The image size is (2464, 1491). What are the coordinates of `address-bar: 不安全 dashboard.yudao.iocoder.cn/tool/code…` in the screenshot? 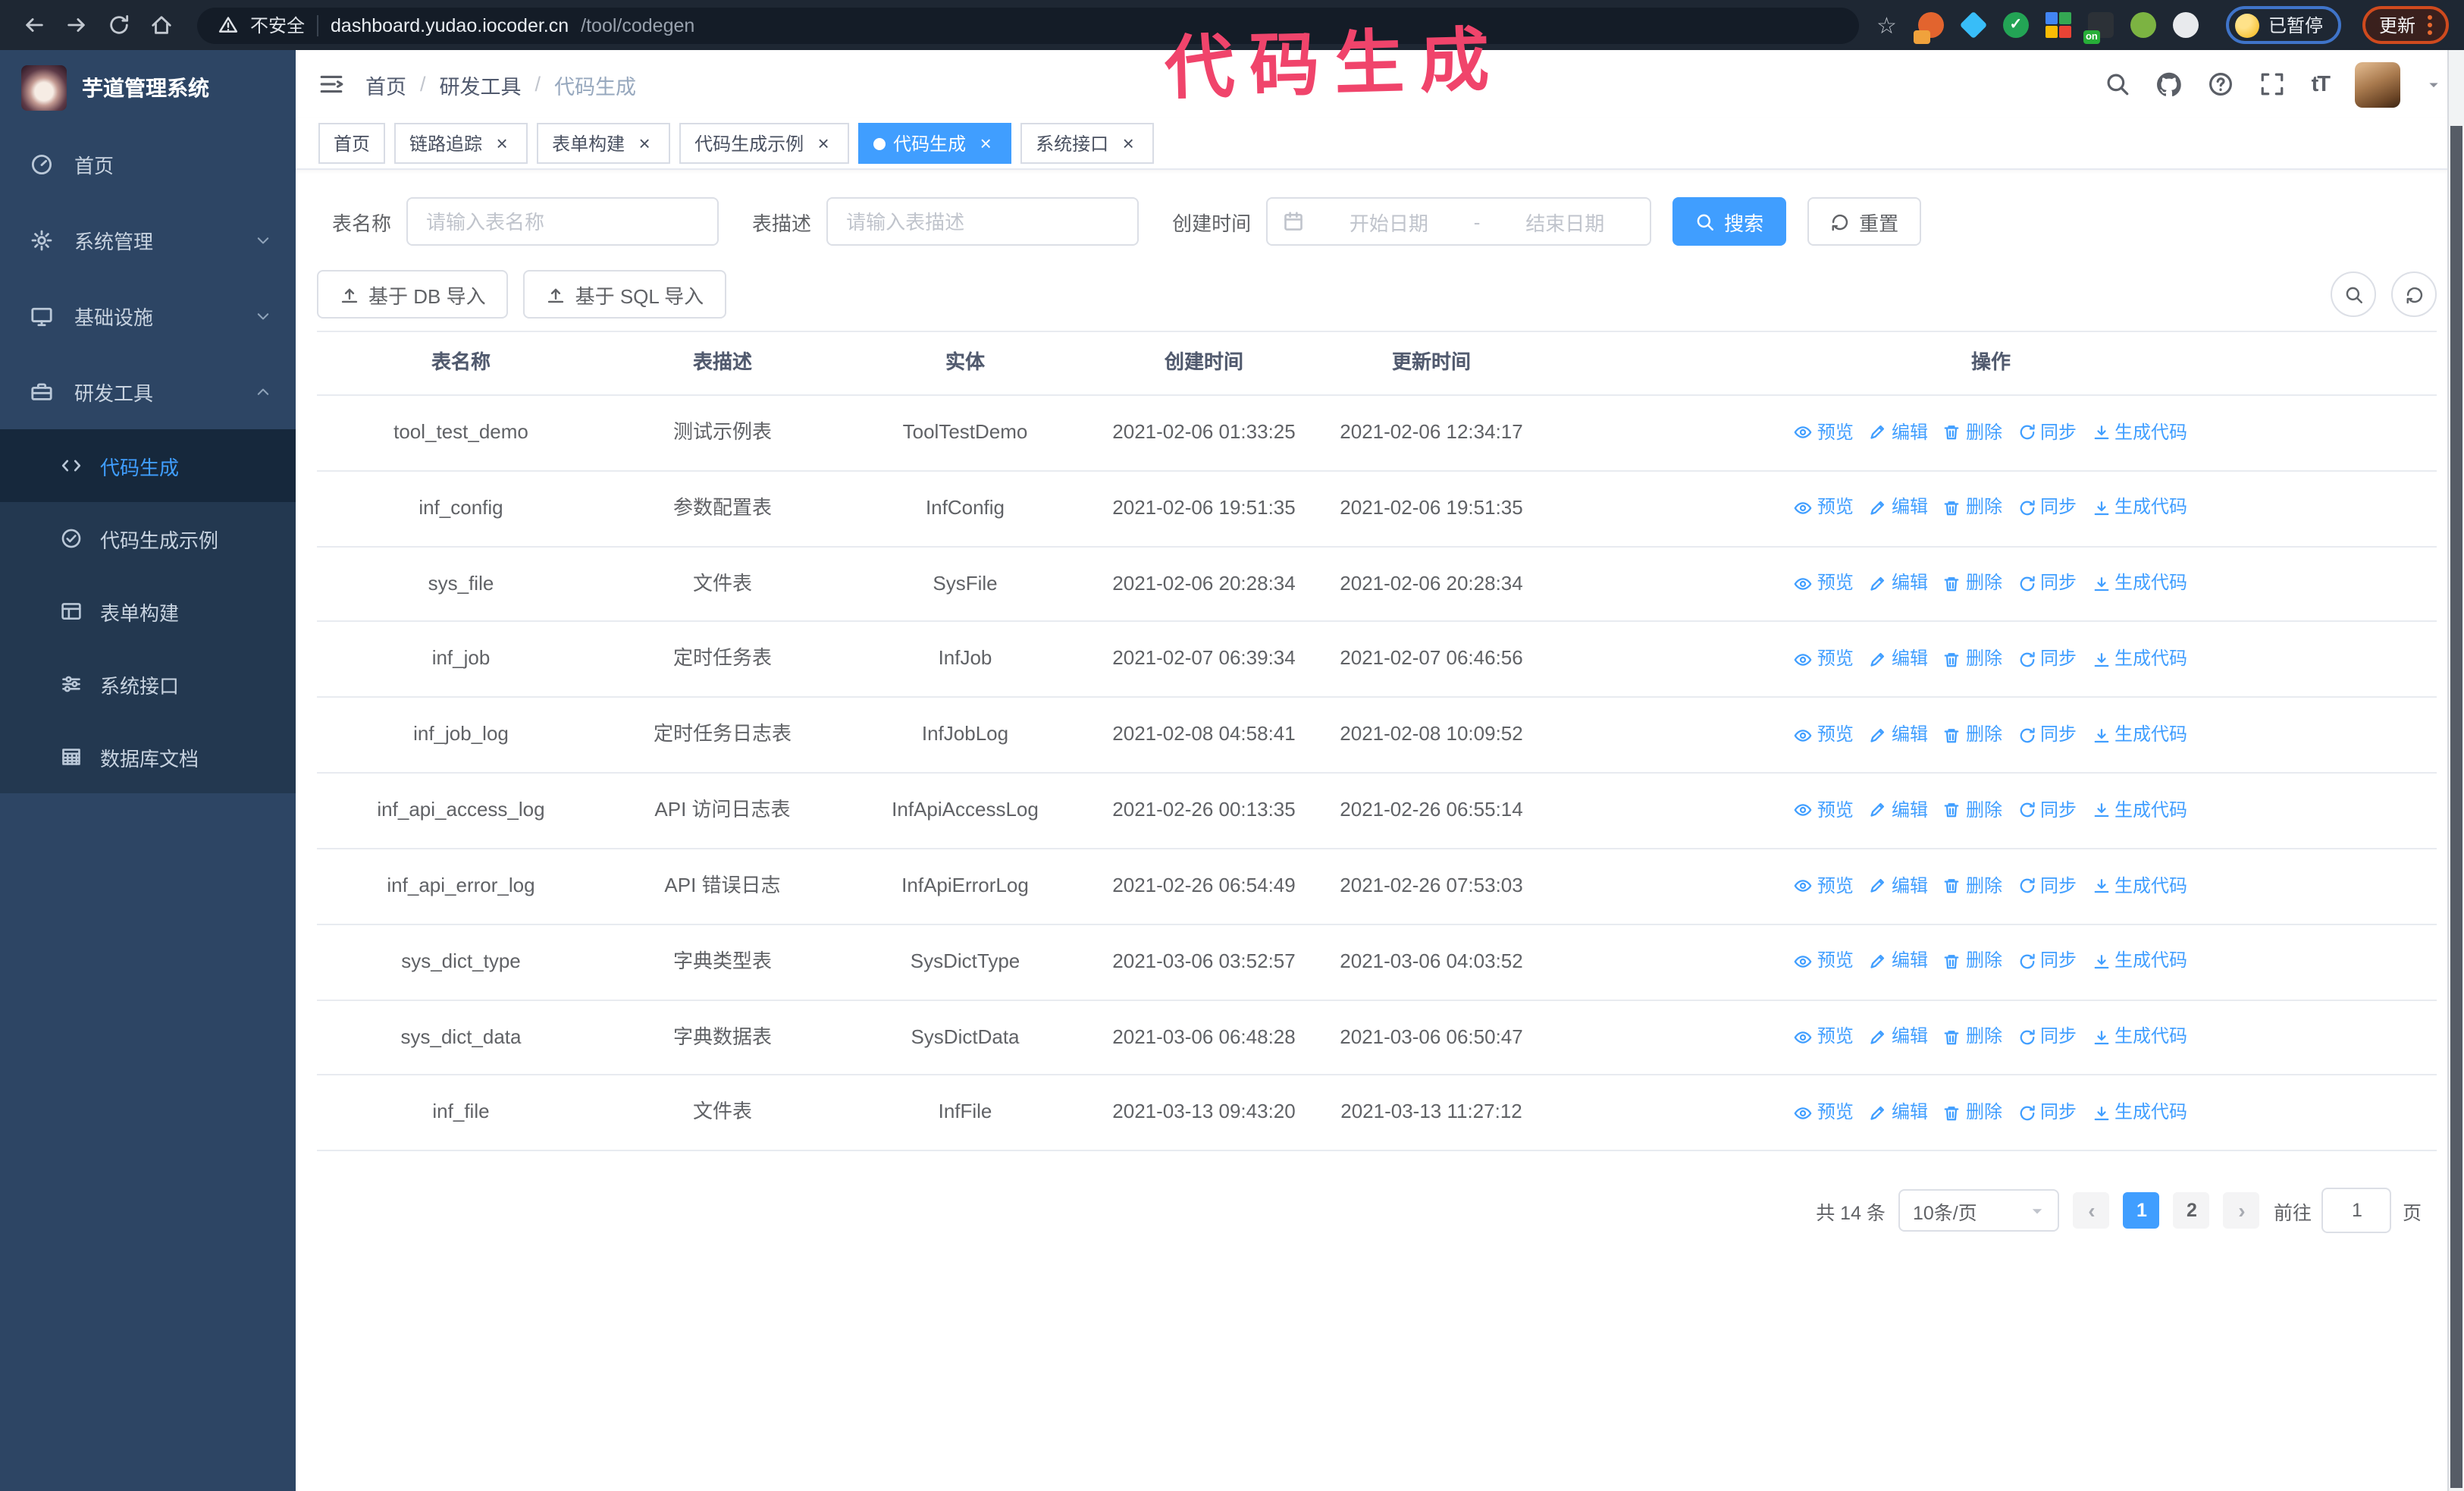 It's located at (1028, 25).